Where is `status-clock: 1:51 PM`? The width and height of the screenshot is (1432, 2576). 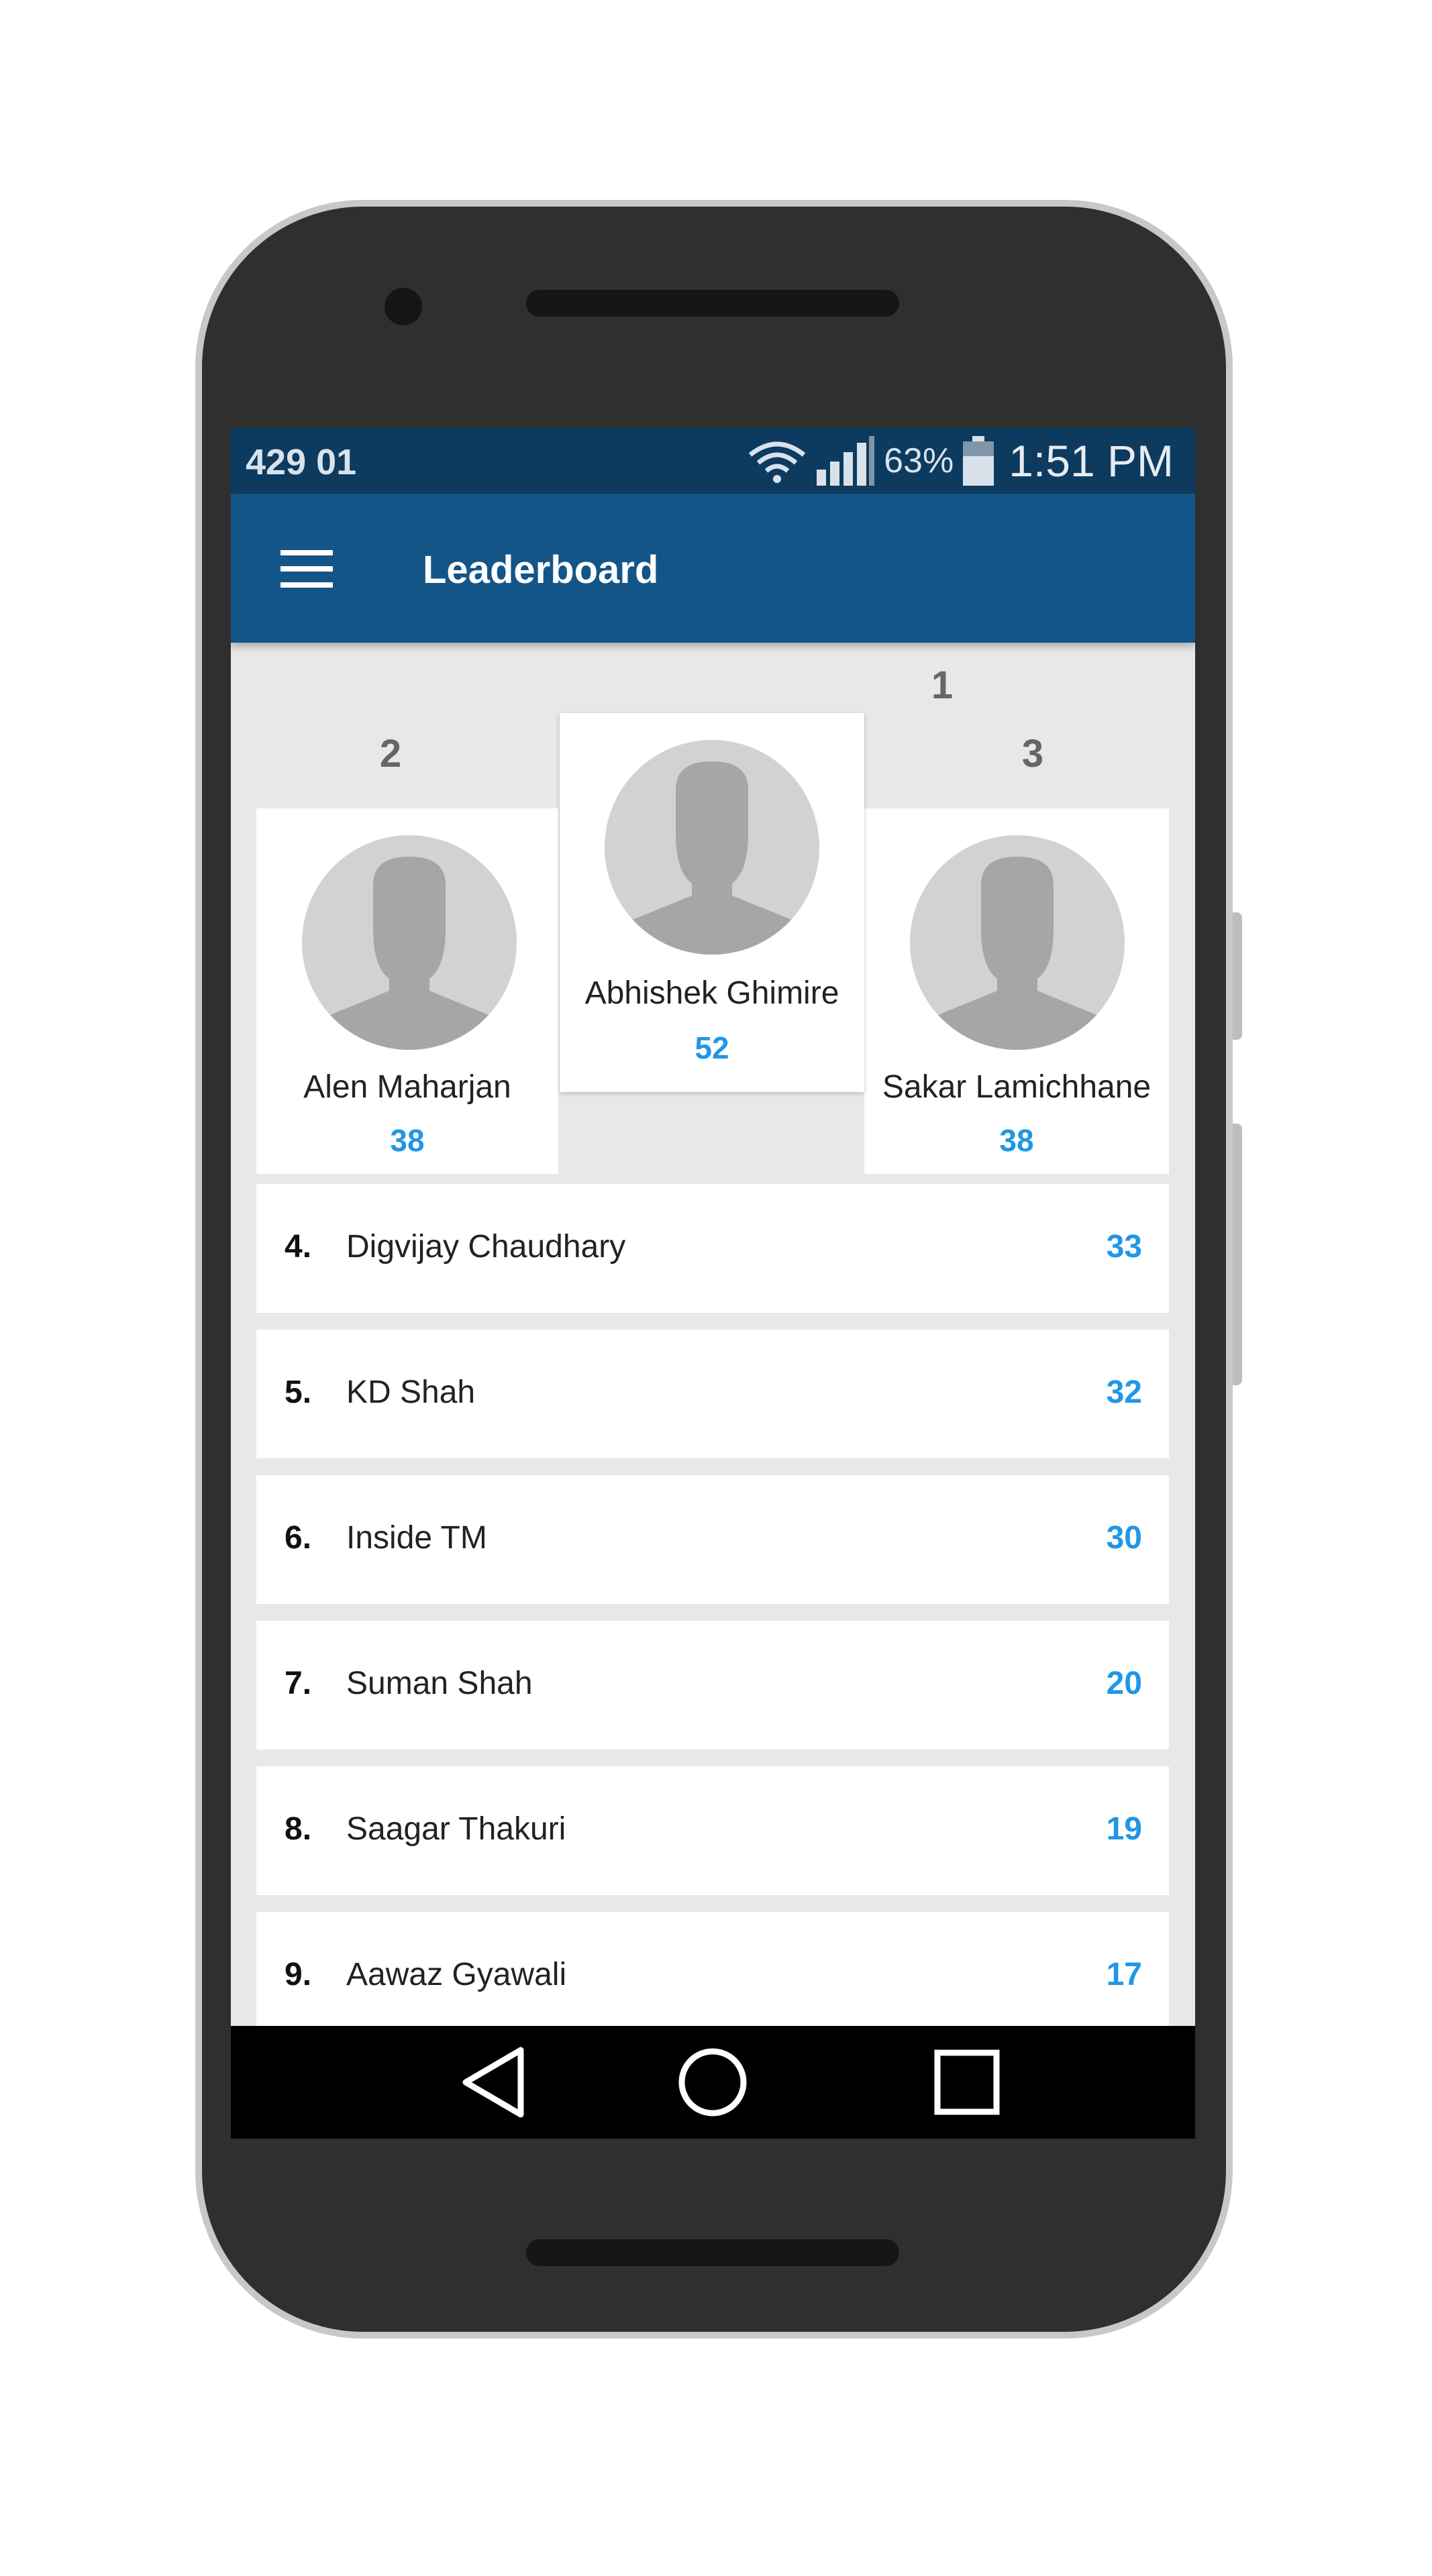 status-clock: 1:51 PM is located at coordinates (1091, 461).